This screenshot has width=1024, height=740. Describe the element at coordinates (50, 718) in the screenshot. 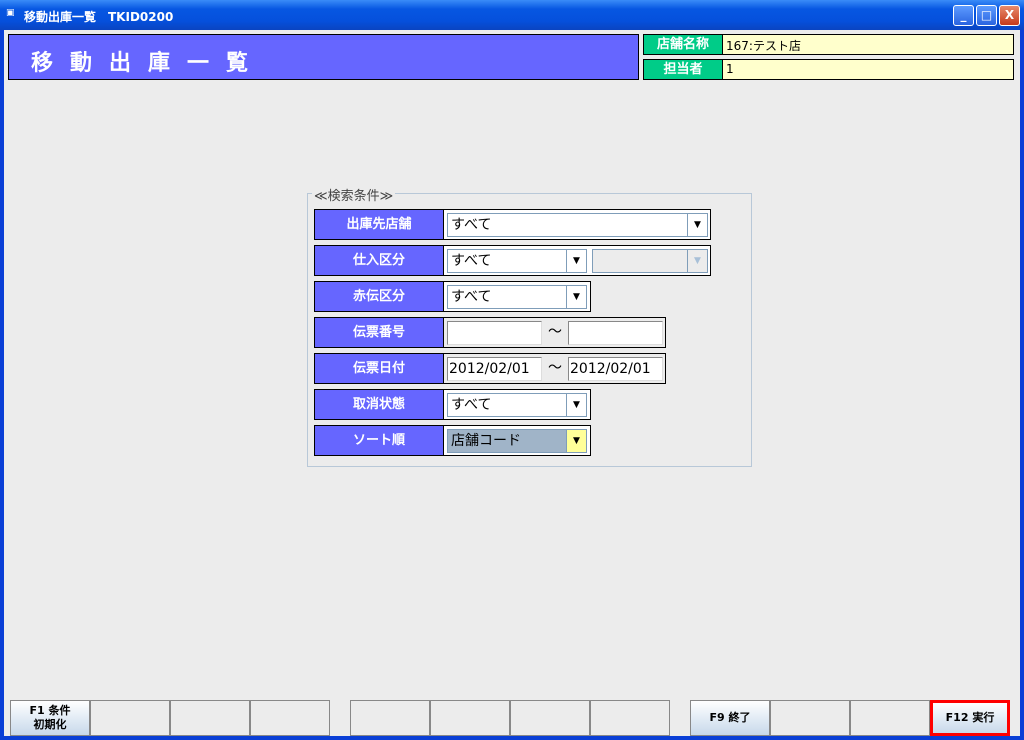

I see `f1-reset-button: F1 条件 初期化` at that location.